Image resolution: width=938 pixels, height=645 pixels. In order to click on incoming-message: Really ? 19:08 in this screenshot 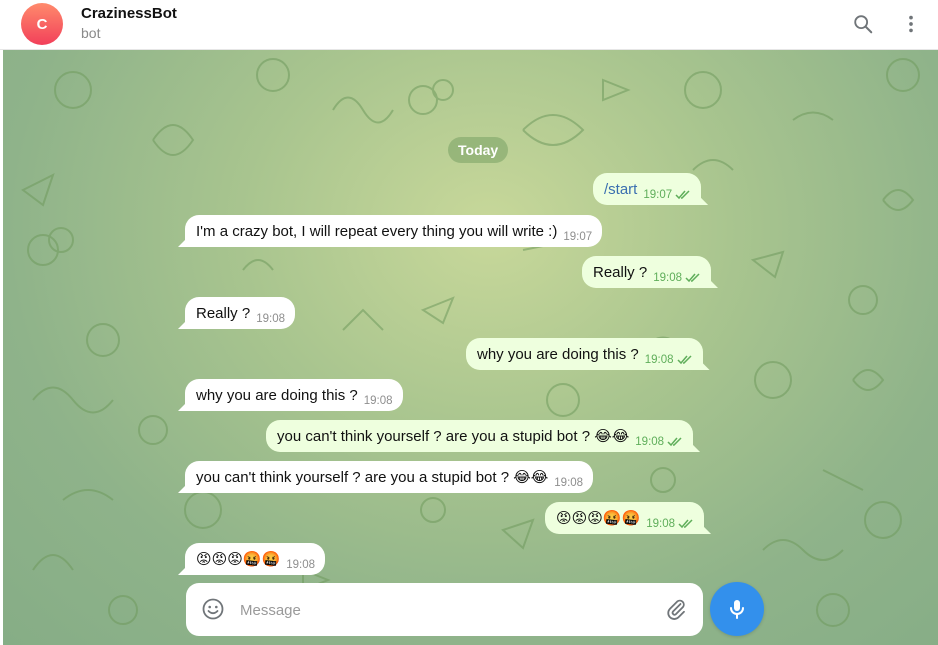, I will do `click(240, 313)`.